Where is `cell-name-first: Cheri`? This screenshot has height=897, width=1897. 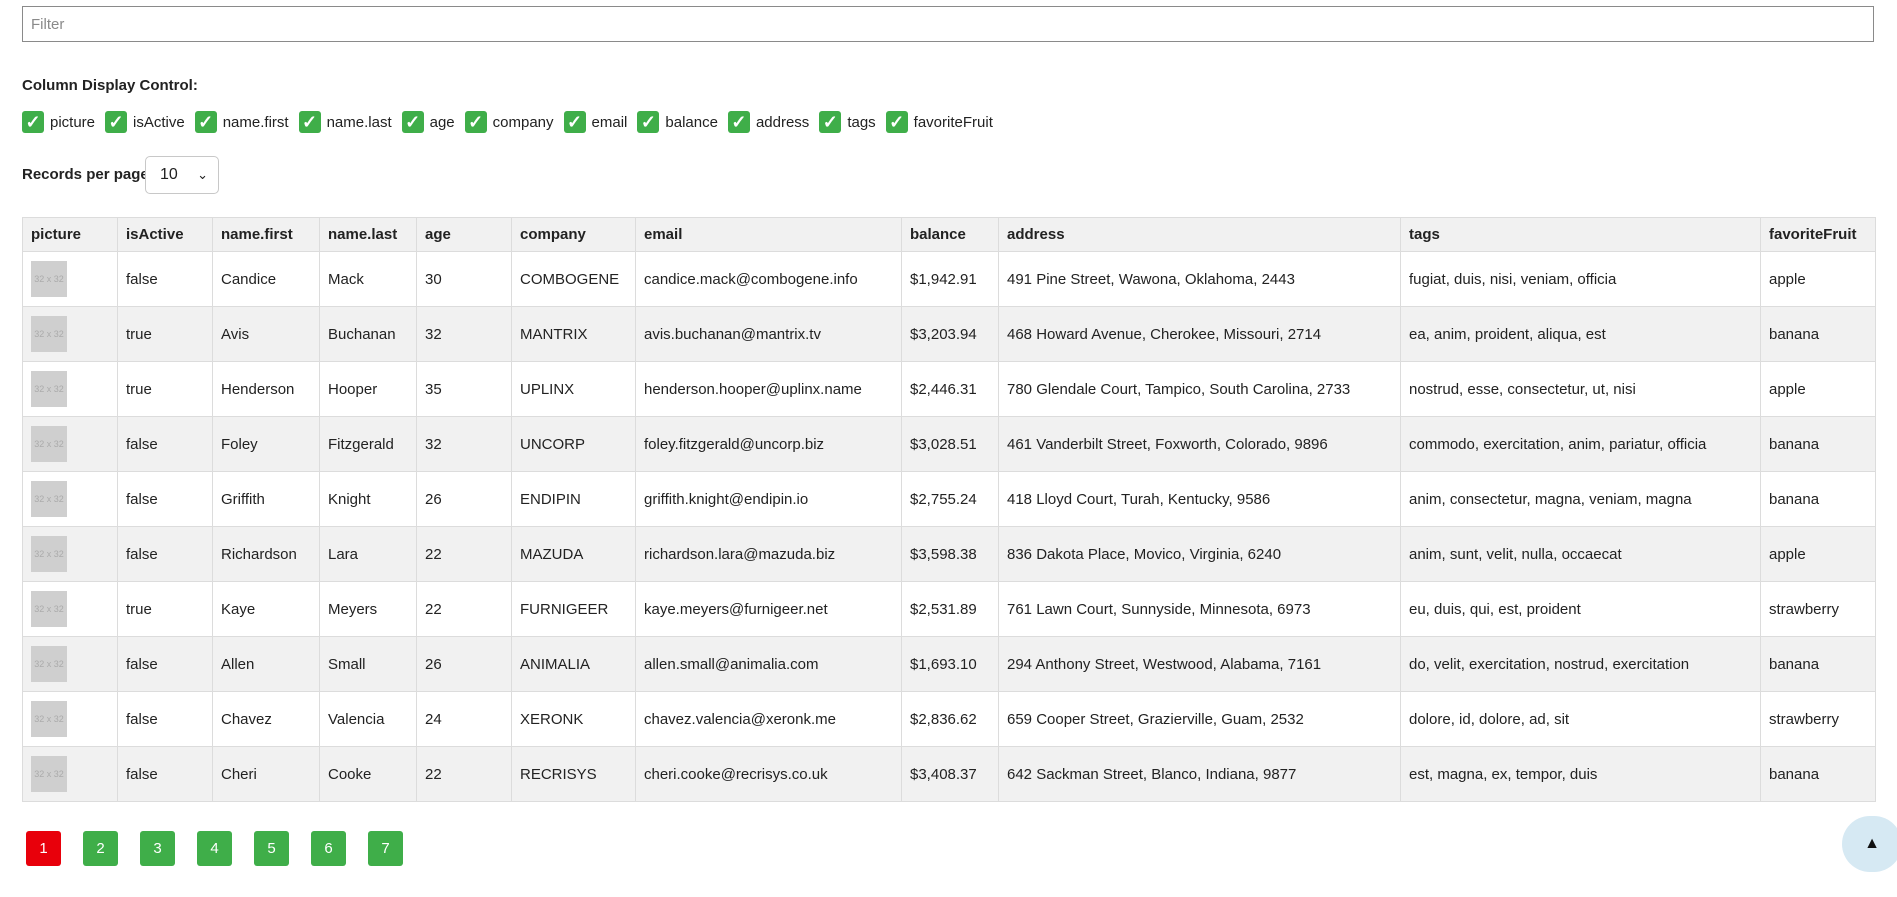 cell-name-first: Cheri is located at coordinates (266, 774).